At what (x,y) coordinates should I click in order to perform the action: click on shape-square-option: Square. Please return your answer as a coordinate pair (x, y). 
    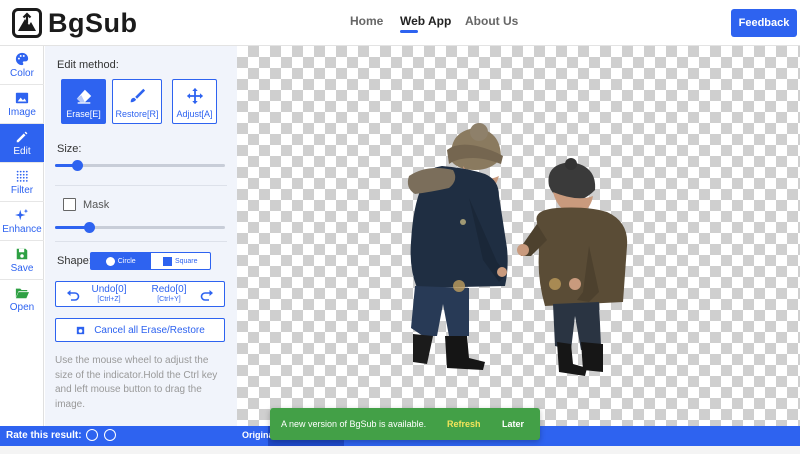
    Looking at the image, I should click on (181, 261).